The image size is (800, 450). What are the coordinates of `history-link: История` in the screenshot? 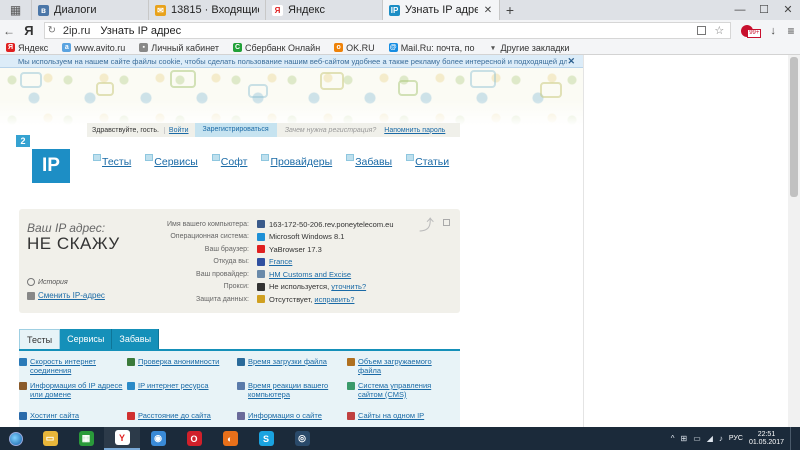 It's located at (47, 282).